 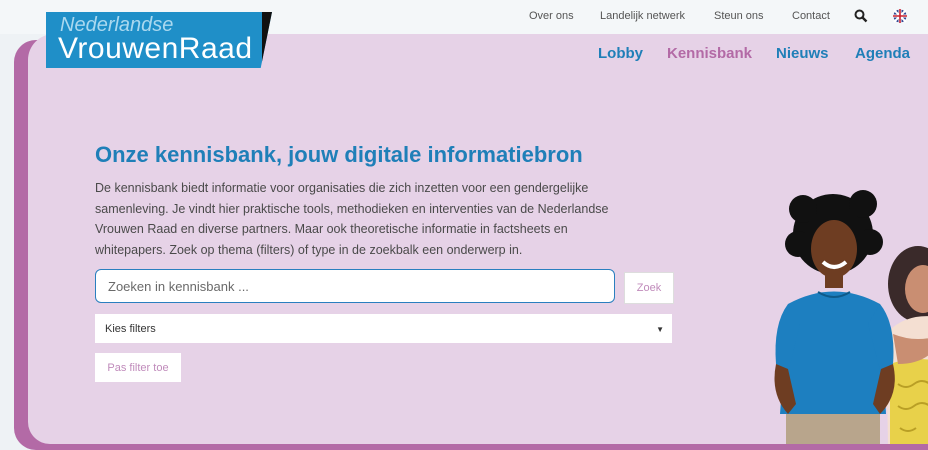 I want to click on site-logo: Nederlandse VrouwenRaad, so click(x=159, y=40).